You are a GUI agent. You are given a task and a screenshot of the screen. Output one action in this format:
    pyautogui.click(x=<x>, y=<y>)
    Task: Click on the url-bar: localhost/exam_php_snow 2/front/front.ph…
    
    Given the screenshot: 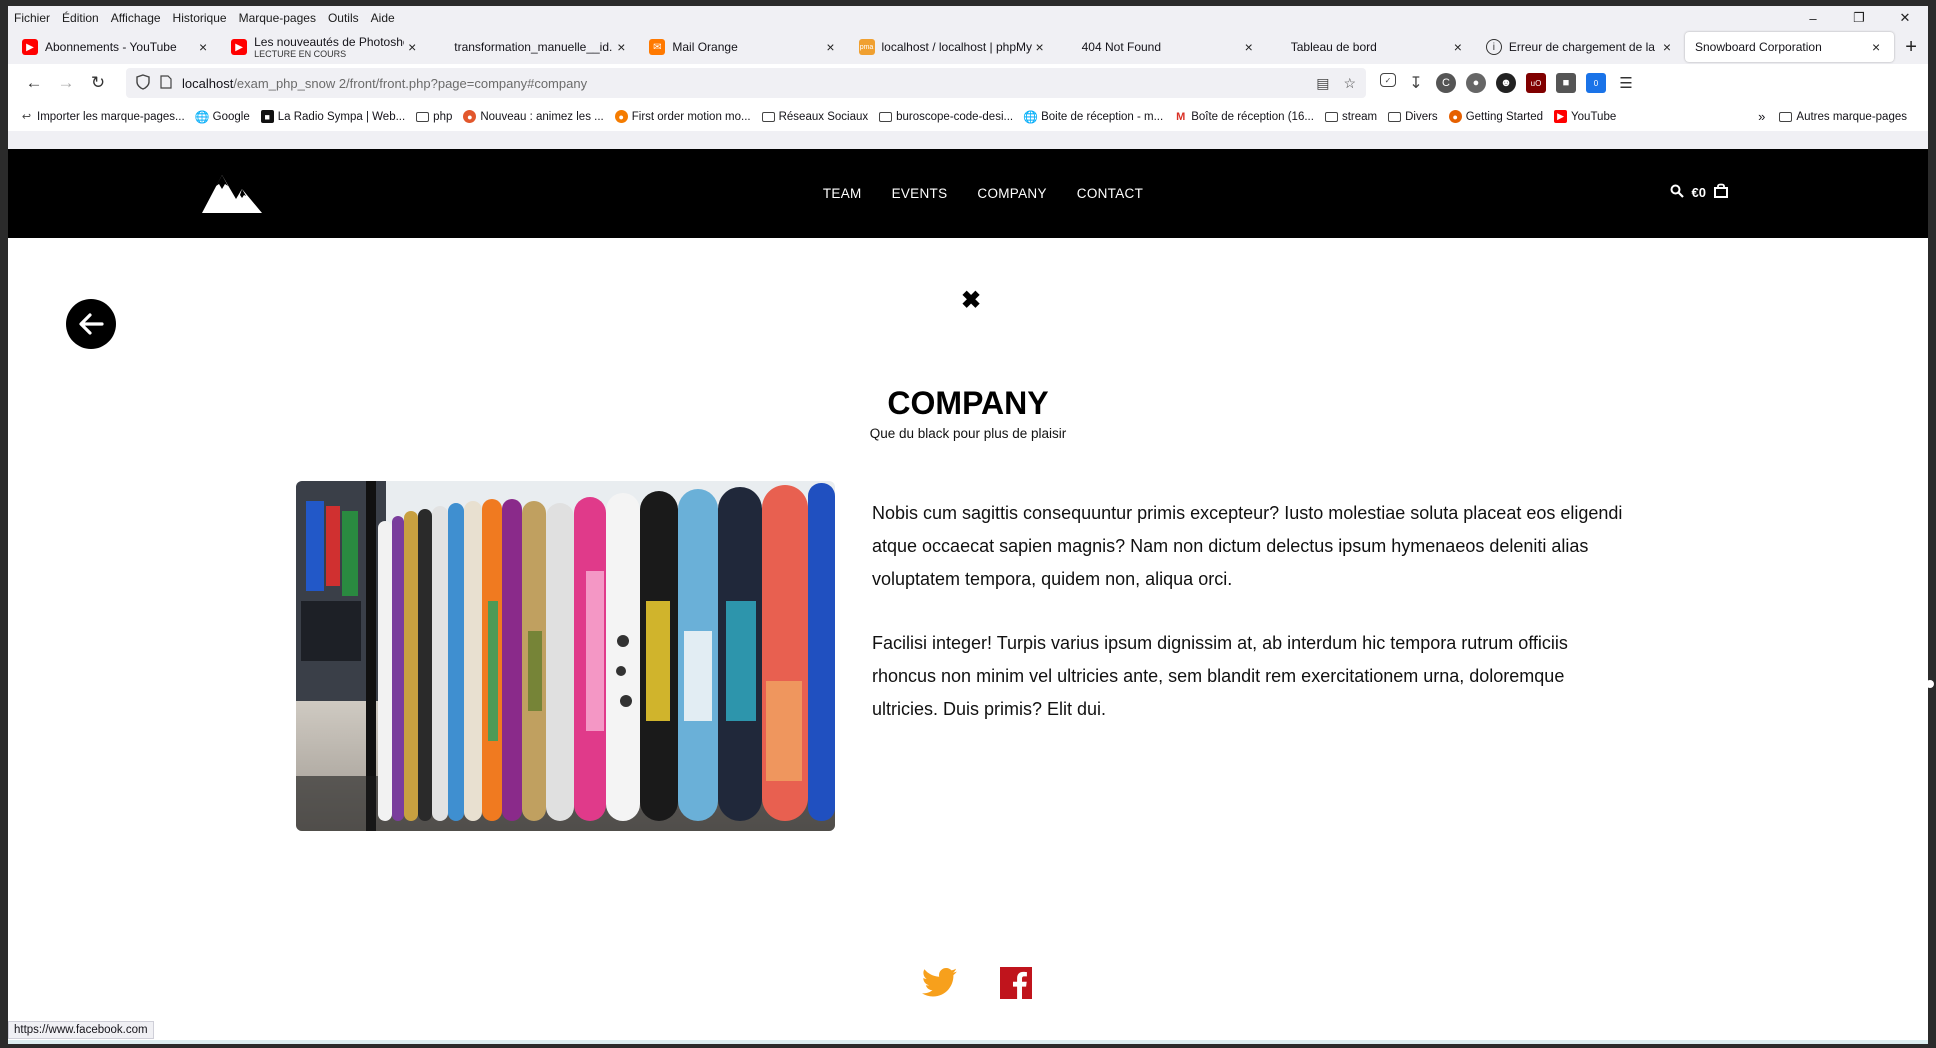 What is the action you would take?
    pyautogui.click(x=746, y=83)
    